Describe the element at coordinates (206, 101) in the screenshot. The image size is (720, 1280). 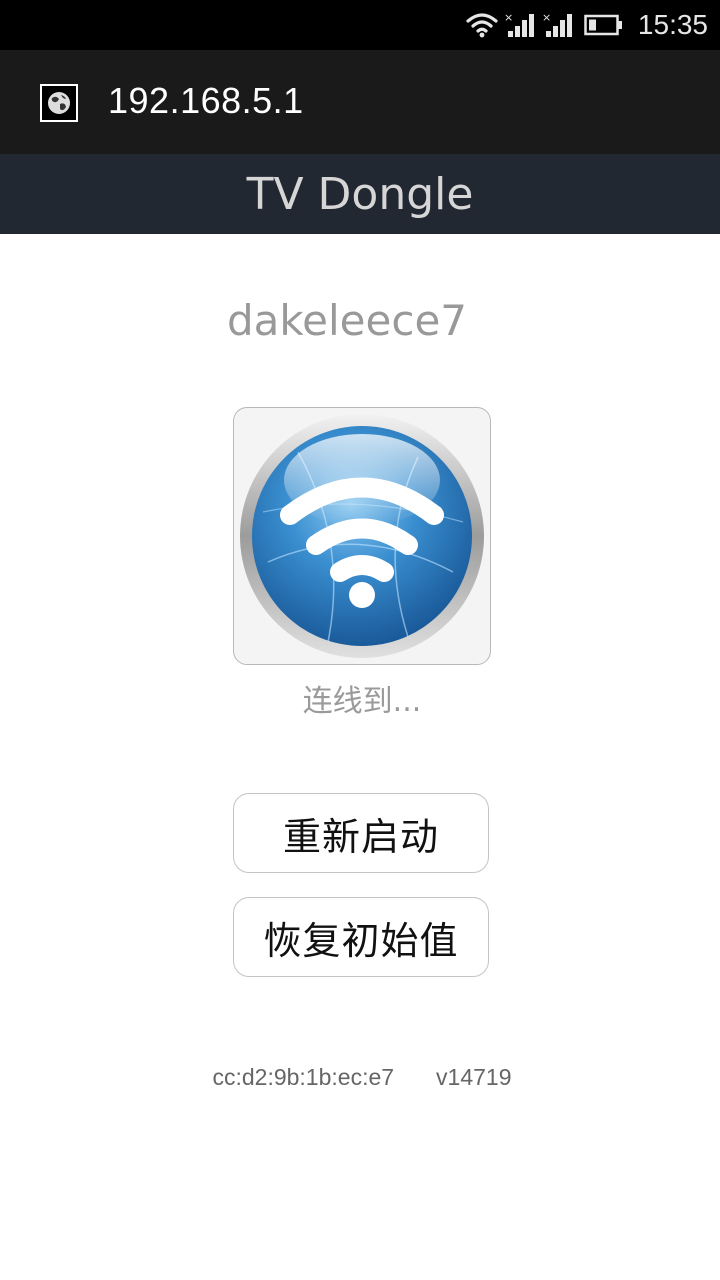
I see `url-text: 192.168.5.1` at that location.